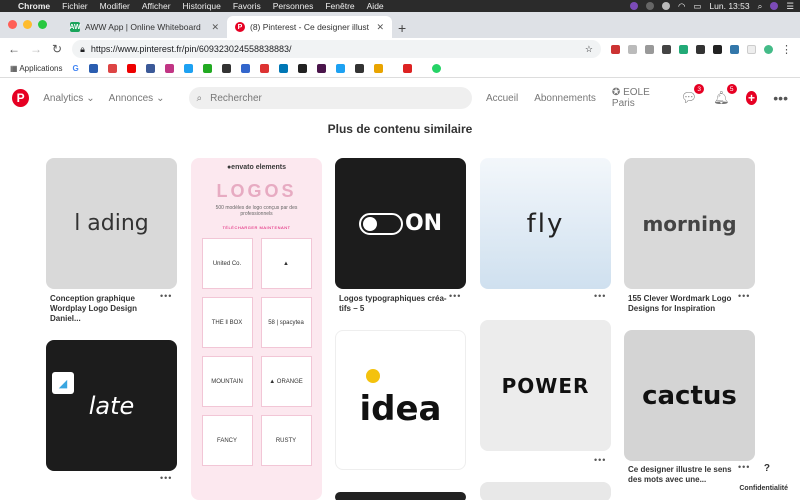 This screenshot has width=800, height=500. What do you see at coordinates (115, 6) in the screenshot?
I see `menu-modifier: Modifier` at bounding box center [115, 6].